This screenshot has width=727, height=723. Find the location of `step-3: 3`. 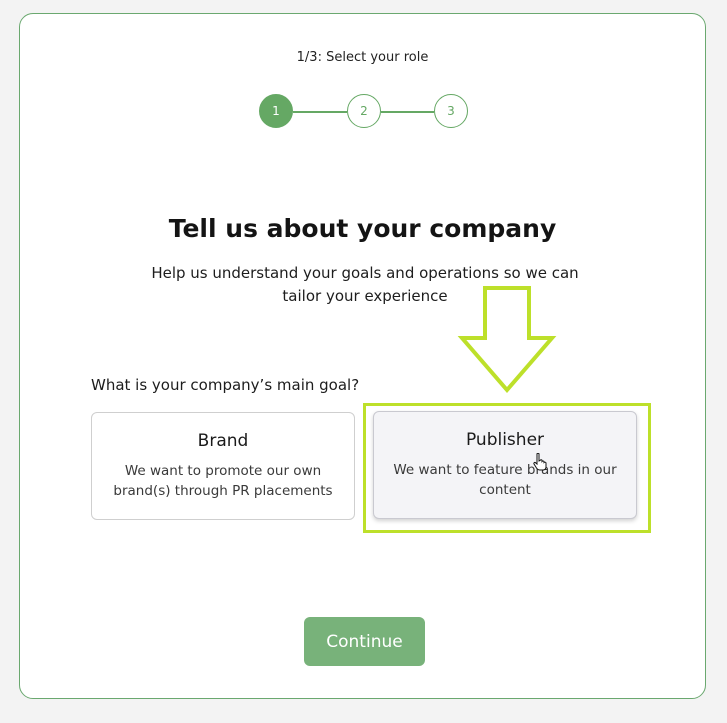

step-3: 3 is located at coordinates (451, 111).